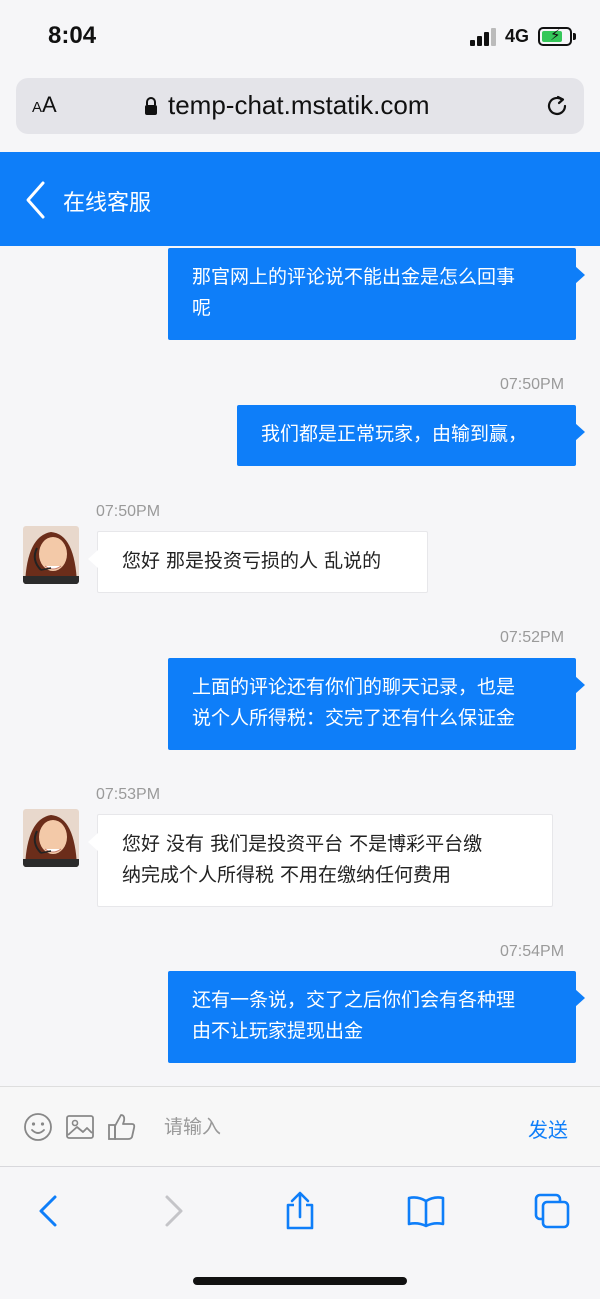 The width and height of the screenshot is (600, 1299). I want to click on thumbs-up-icon, so click(122, 1127).